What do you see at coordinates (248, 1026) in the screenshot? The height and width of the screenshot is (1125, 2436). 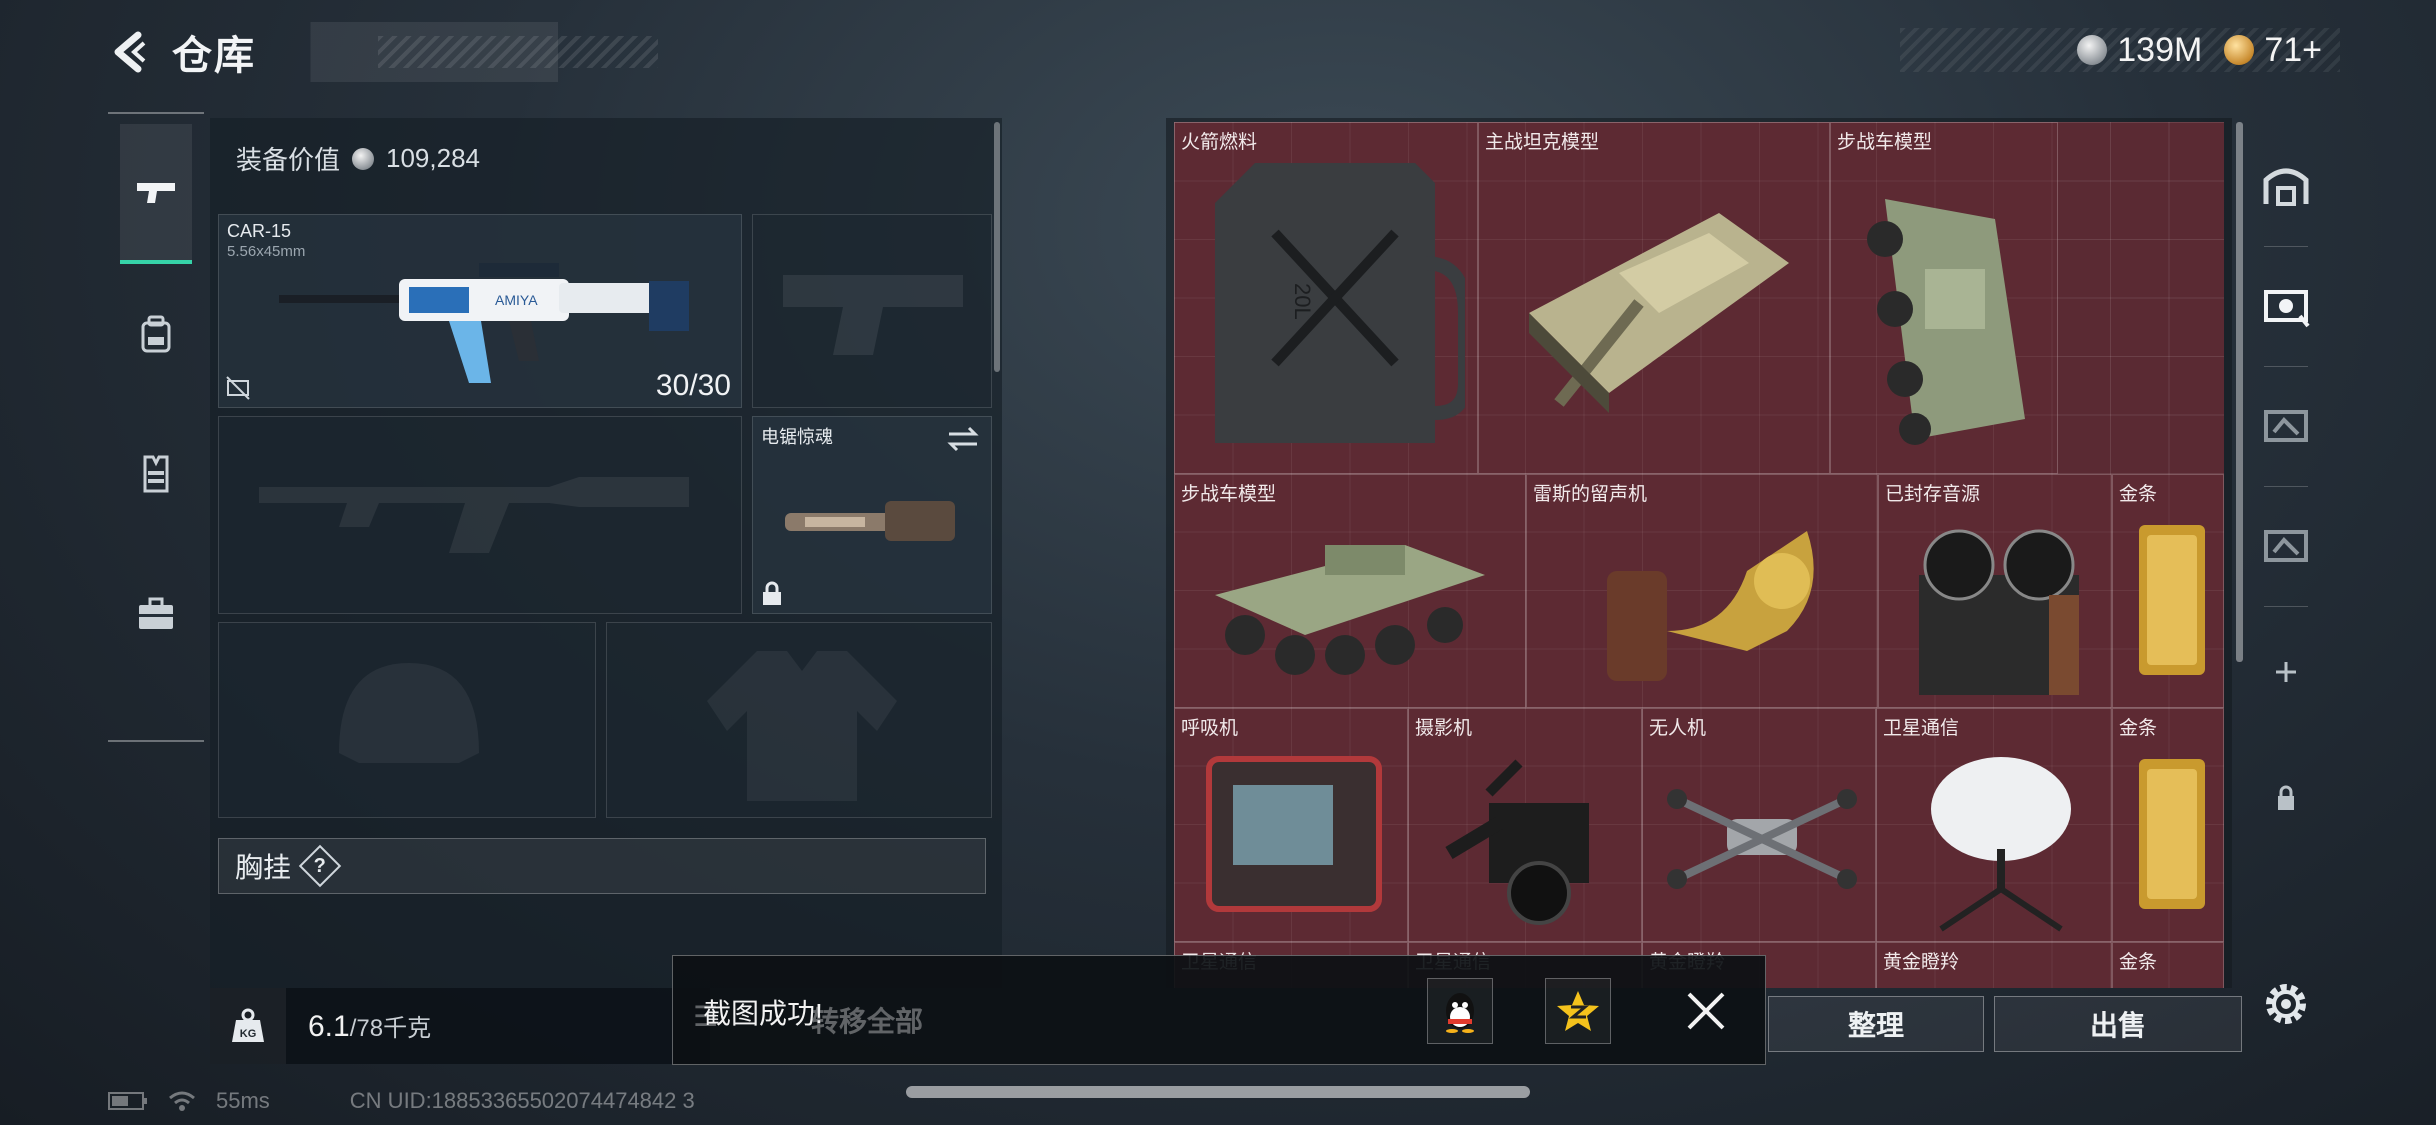 I see `kg-weight-icon: KG` at bounding box center [248, 1026].